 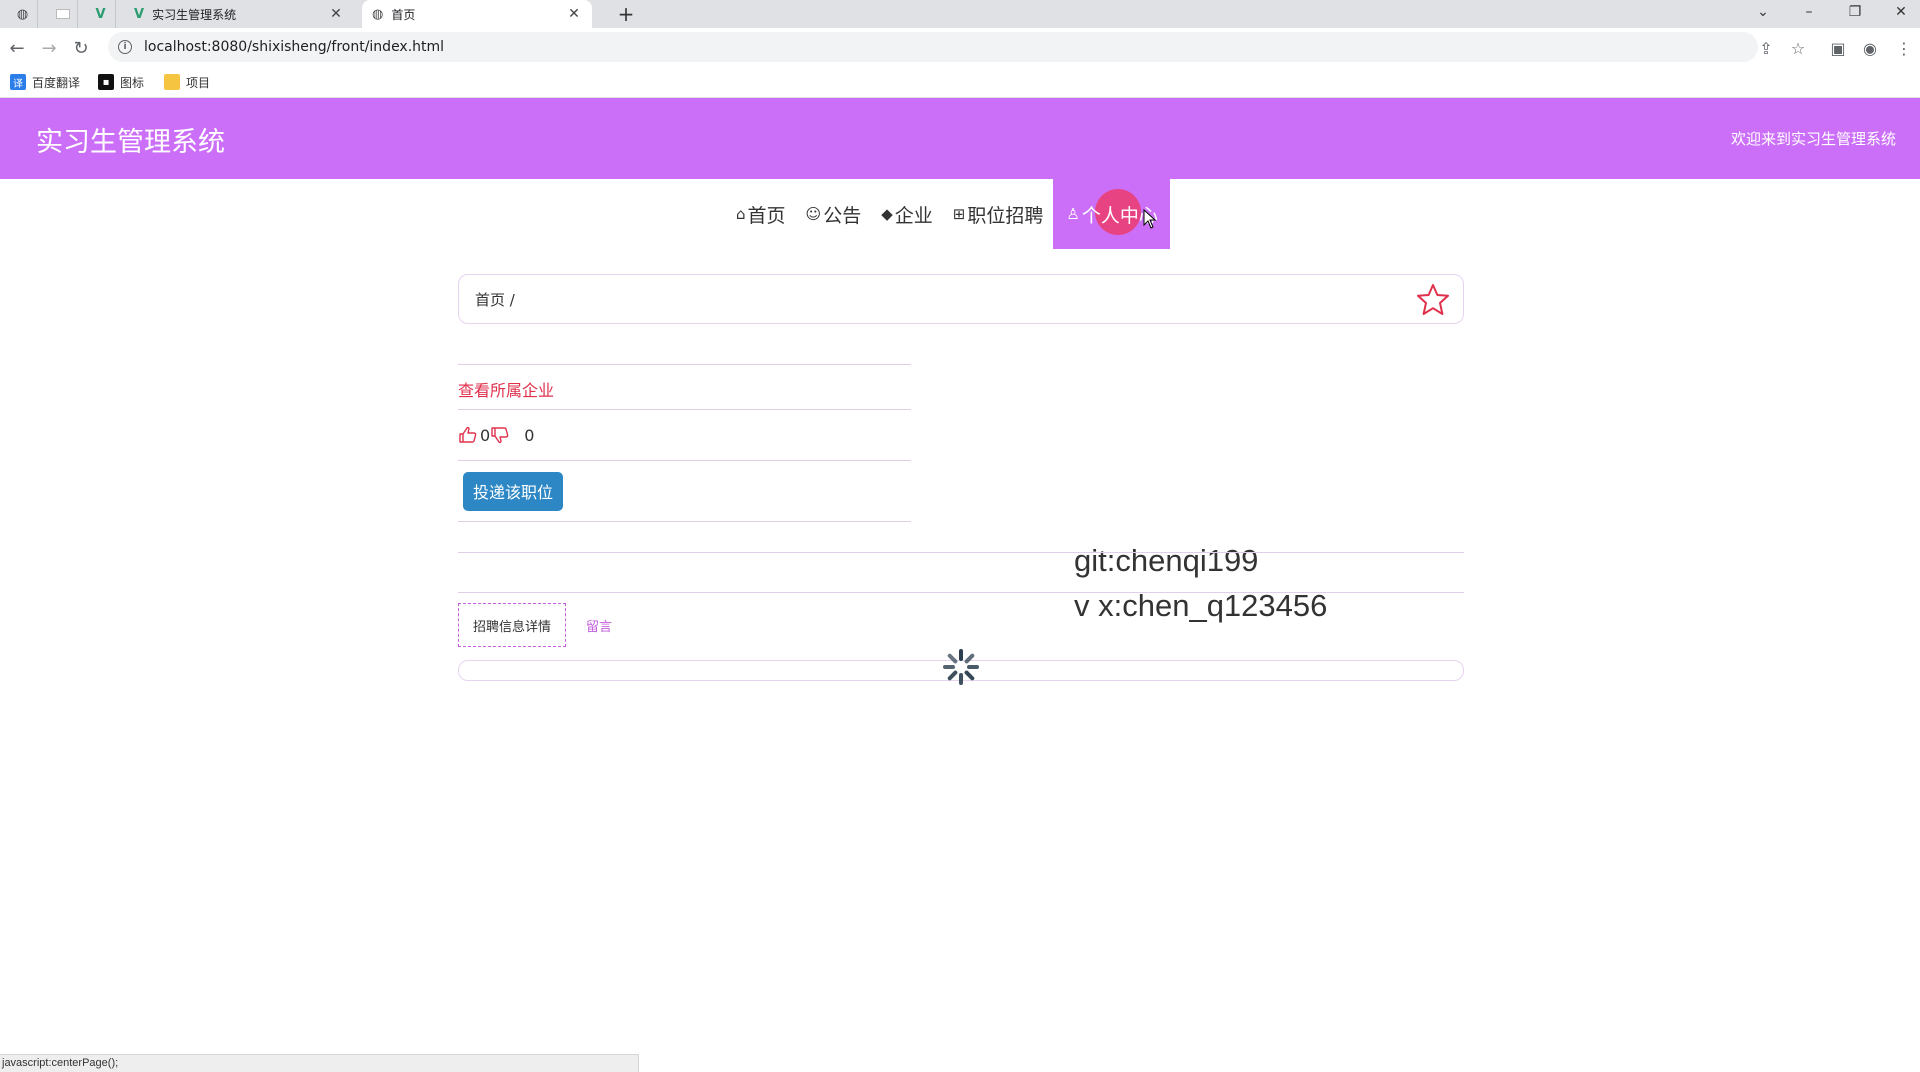 What do you see at coordinates (529, 435) in the screenshot?
I see `dislike-count: 0` at bounding box center [529, 435].